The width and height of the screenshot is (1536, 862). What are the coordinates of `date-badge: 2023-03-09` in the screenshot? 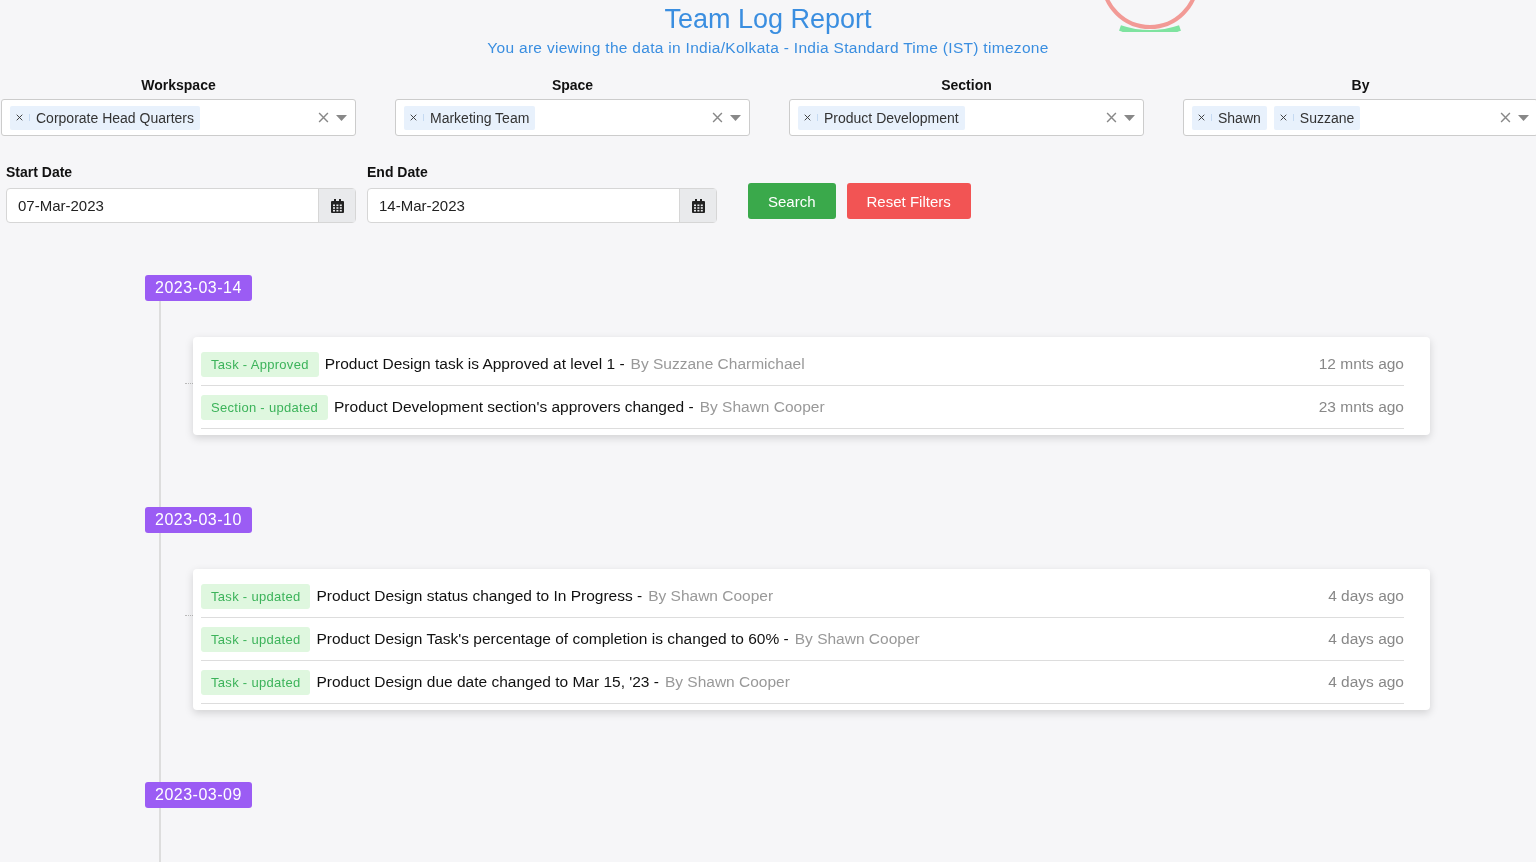 It's located at (198, 795).